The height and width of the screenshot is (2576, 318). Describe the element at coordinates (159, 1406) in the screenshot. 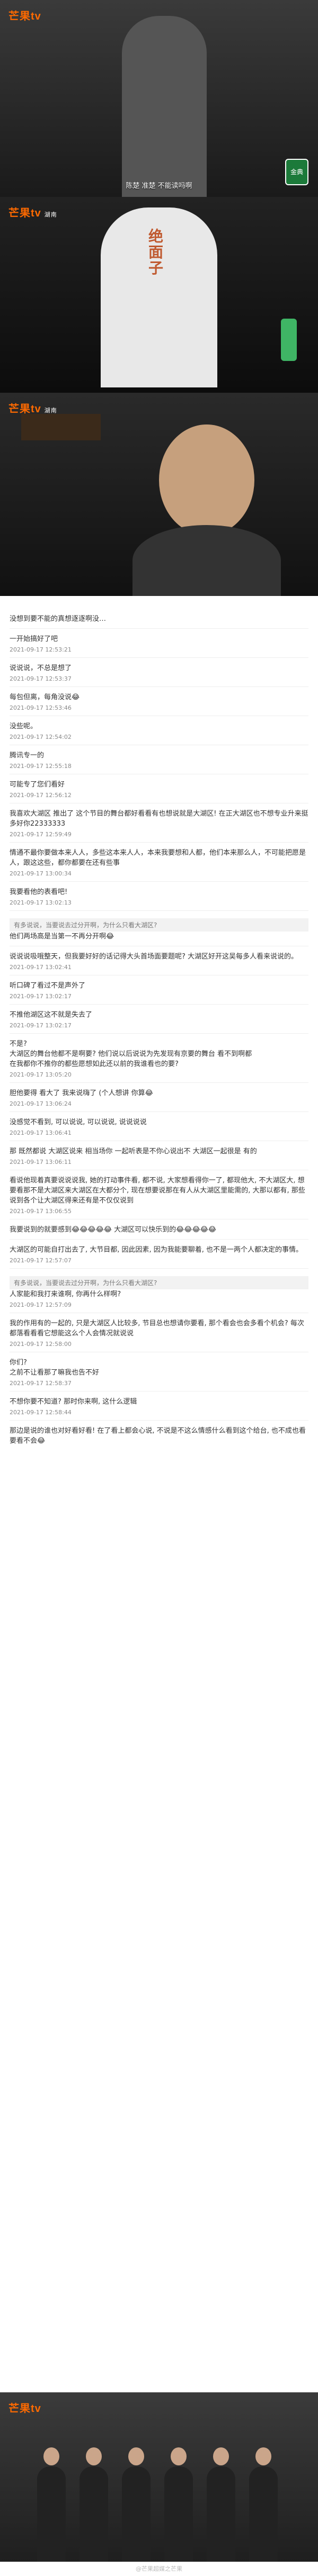

I see `comment-item: 不想你要不知道? 那时你来啊, 这什么逻辑 2021-09-17 12:58:44` at that location.